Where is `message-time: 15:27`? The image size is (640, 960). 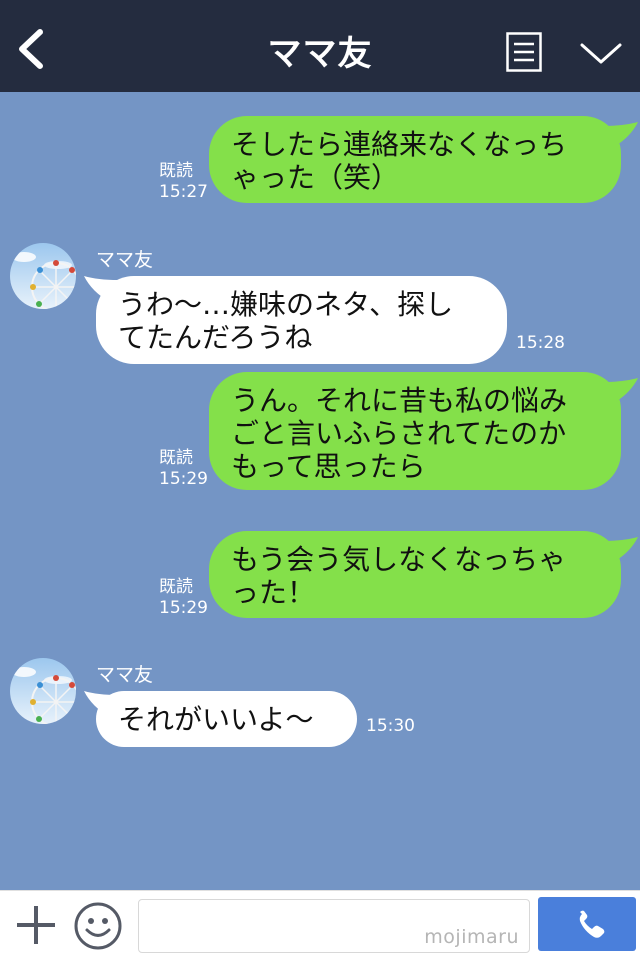 message-time: 15:27 is located at coordinates (183, 192).